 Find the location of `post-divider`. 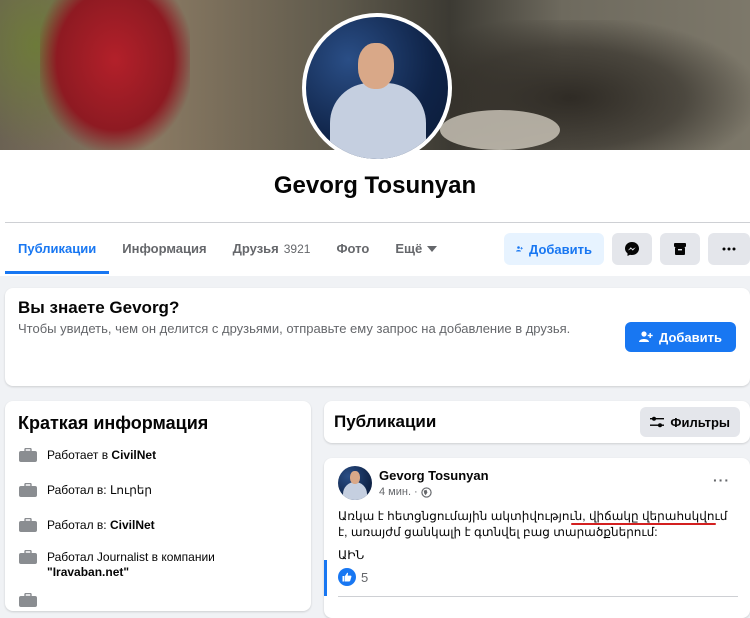

post-divider is located at coordinates (538, 596).